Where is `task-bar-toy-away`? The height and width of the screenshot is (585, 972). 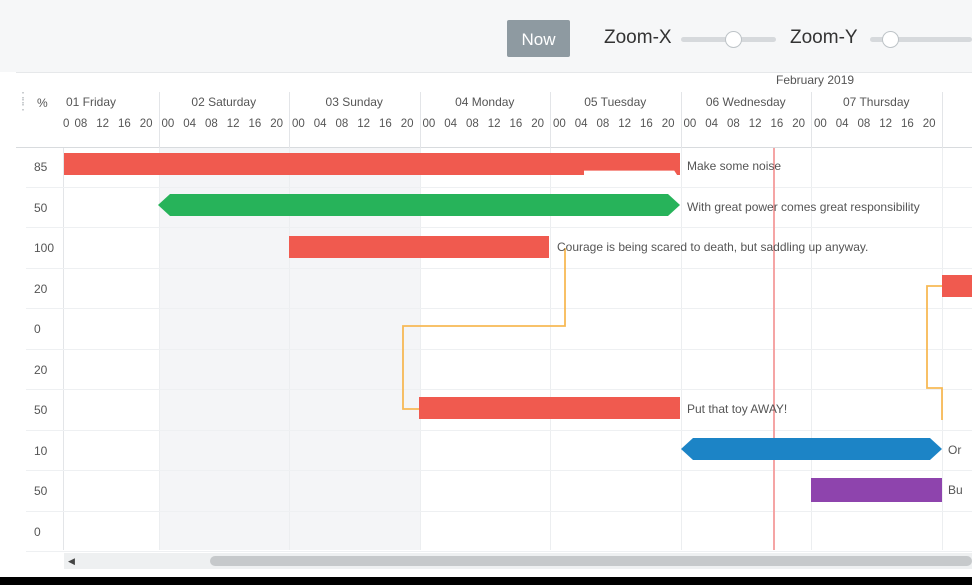 task-bar-toy-away is located at coordinates (549, 408).